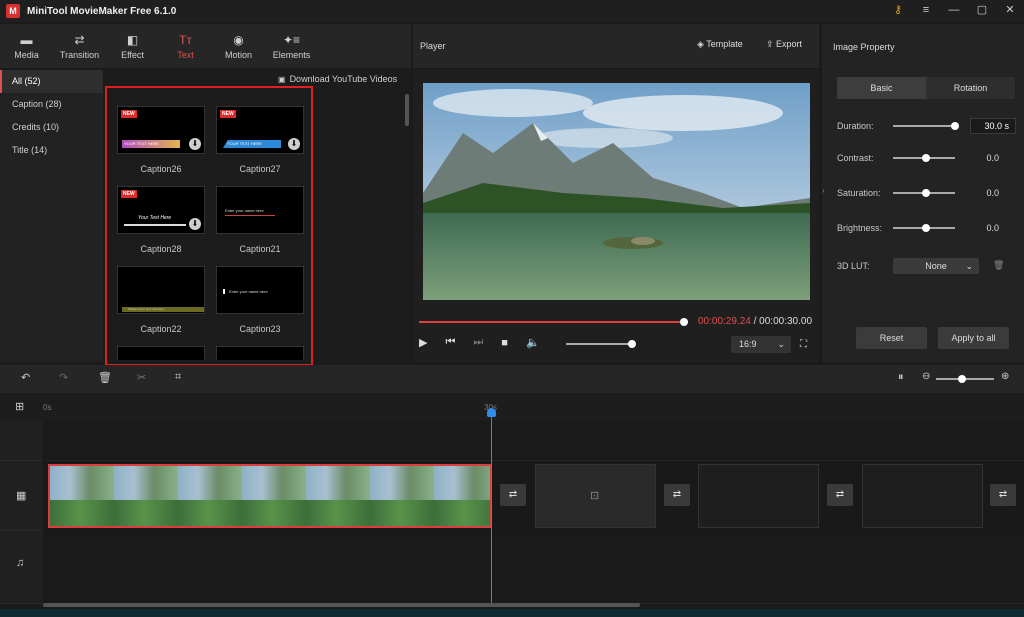 The image size is (1024, 617). I want to click on playhead, so click(491, 507).